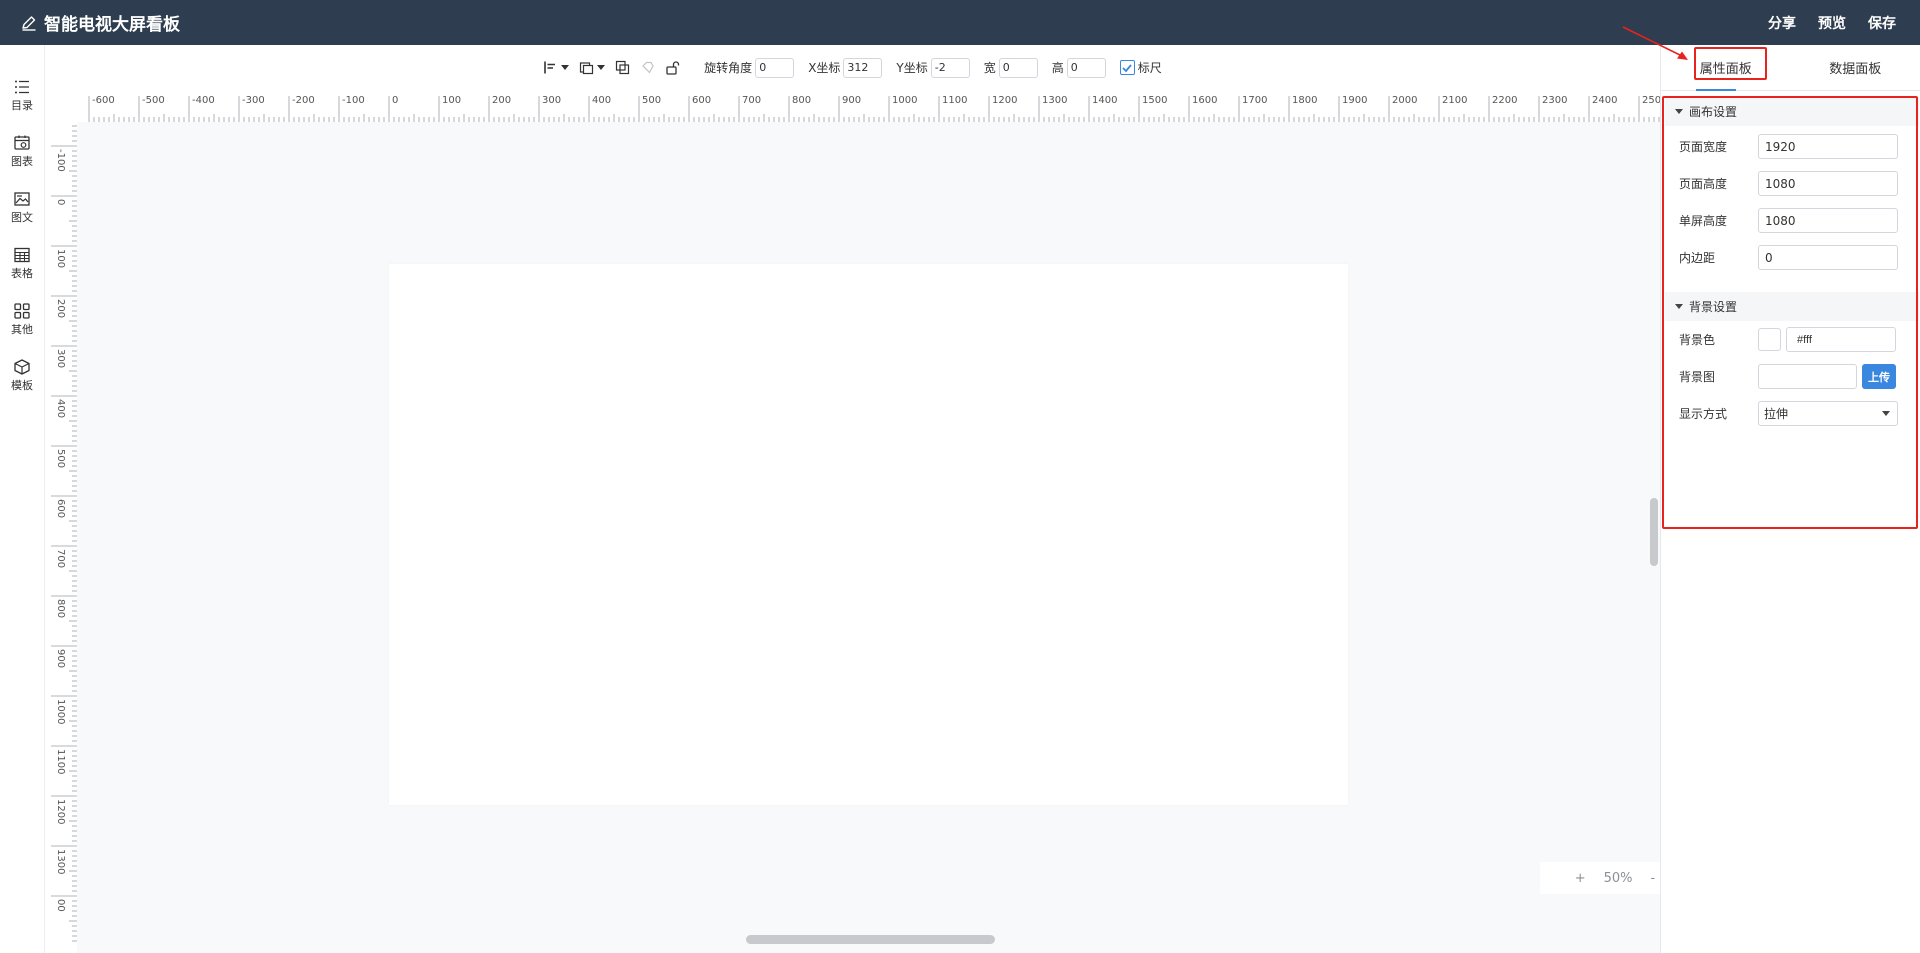 The image size is (1920, 953). I want to click on header-actions: 分享 预览 保存, so click(1844, 23).